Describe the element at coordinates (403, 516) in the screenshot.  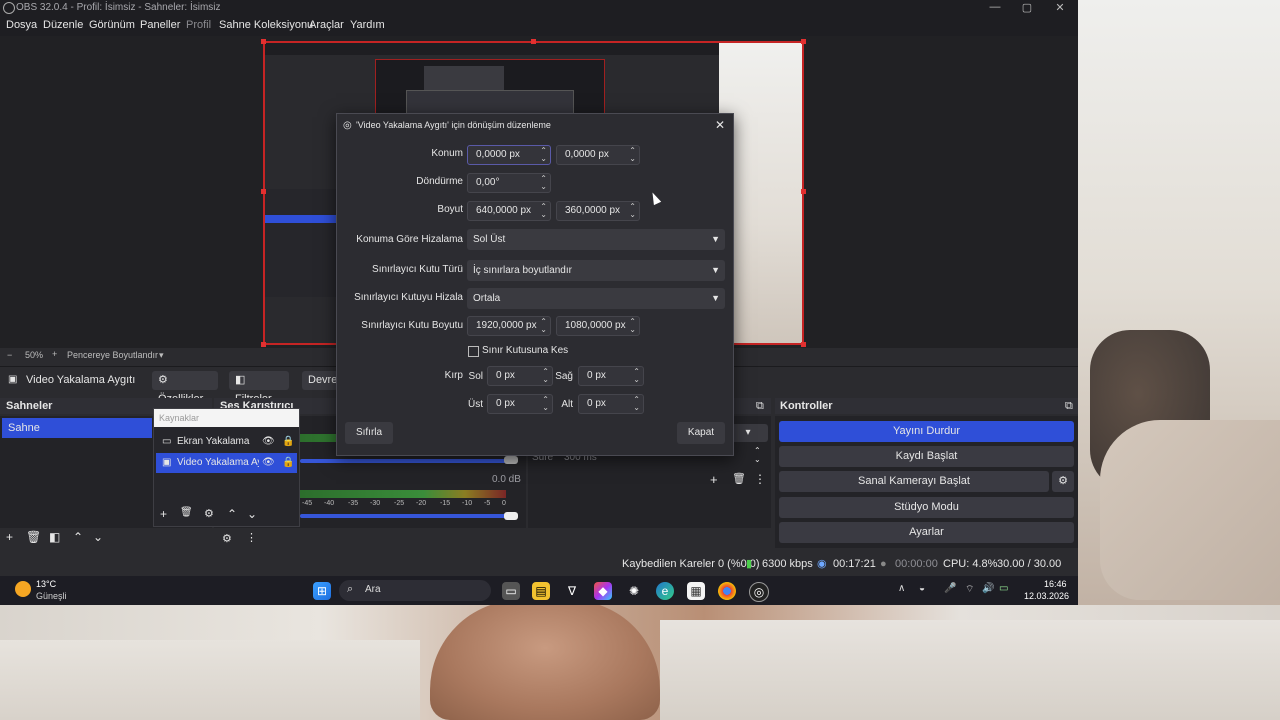
I see `volume-slider-bottom` at that location.